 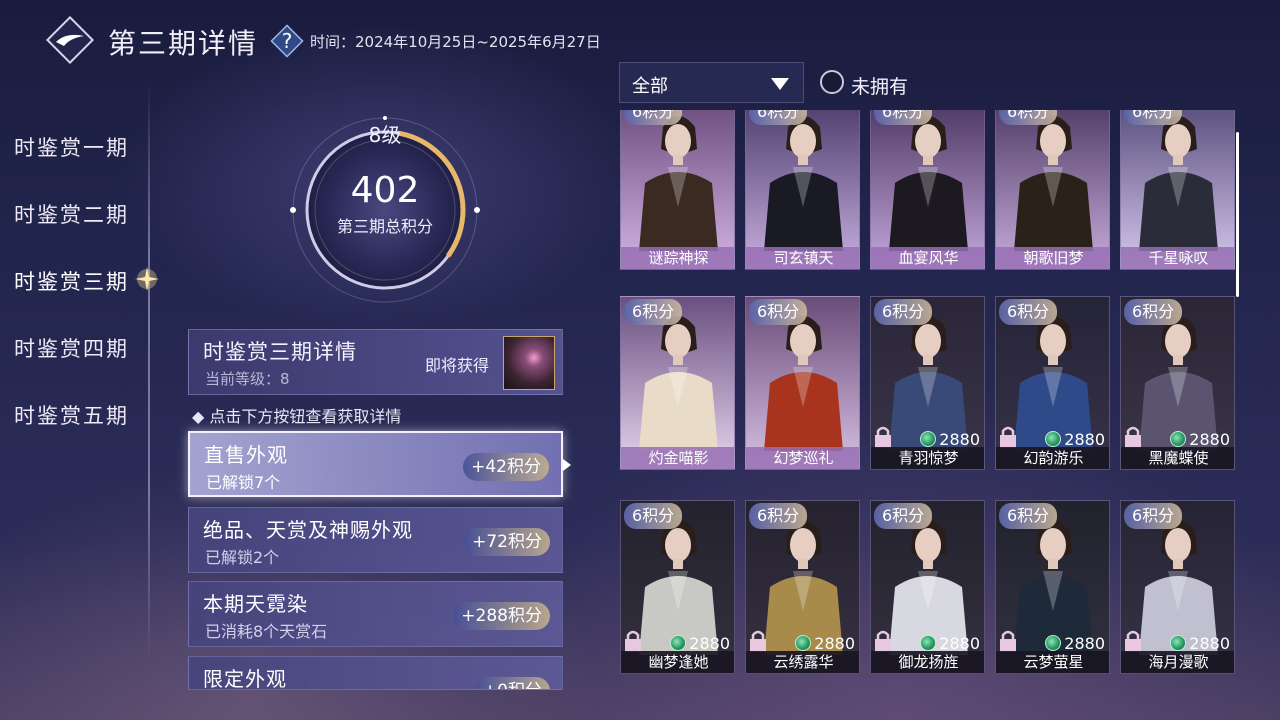 What do you see at coordinates (255, 604) in the screenshot?
I see `row-title: 本期天霓染` at bounding box center [255, 604].